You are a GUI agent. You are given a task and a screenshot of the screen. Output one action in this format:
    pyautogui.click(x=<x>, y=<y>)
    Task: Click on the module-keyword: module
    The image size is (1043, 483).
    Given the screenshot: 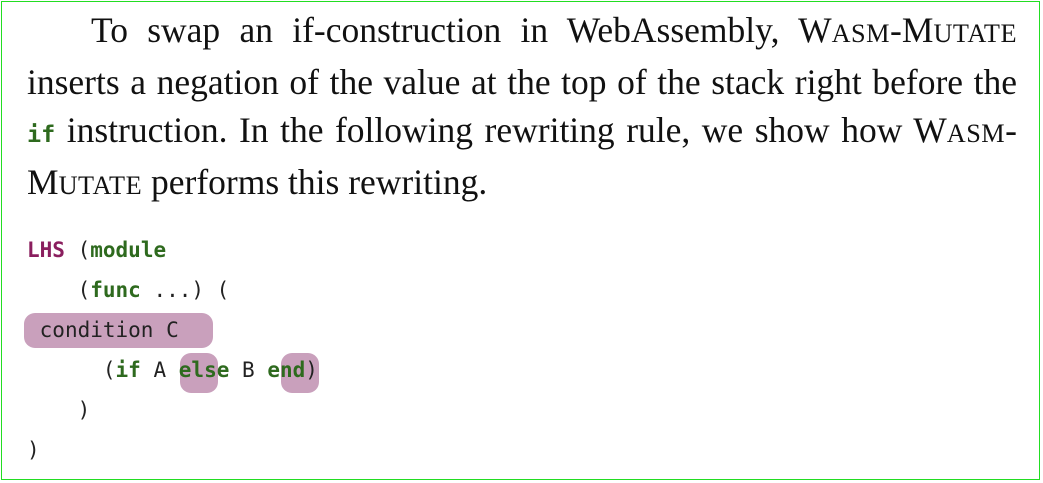 What is the action you would take?
    pyautogui.click(x=128, y=250)
    